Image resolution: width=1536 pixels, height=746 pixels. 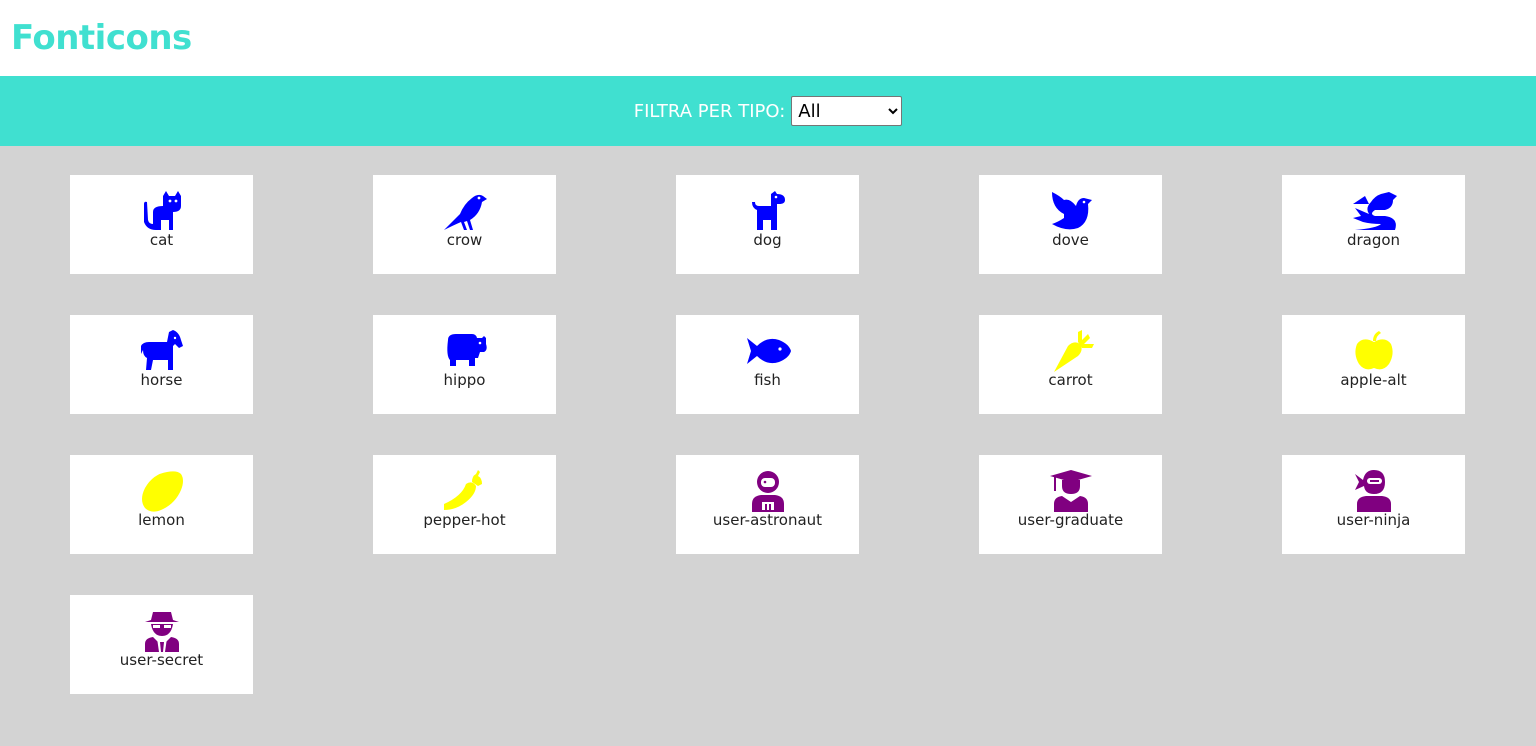 I want to click on ninja-icon, so click(x=1374, y=491).